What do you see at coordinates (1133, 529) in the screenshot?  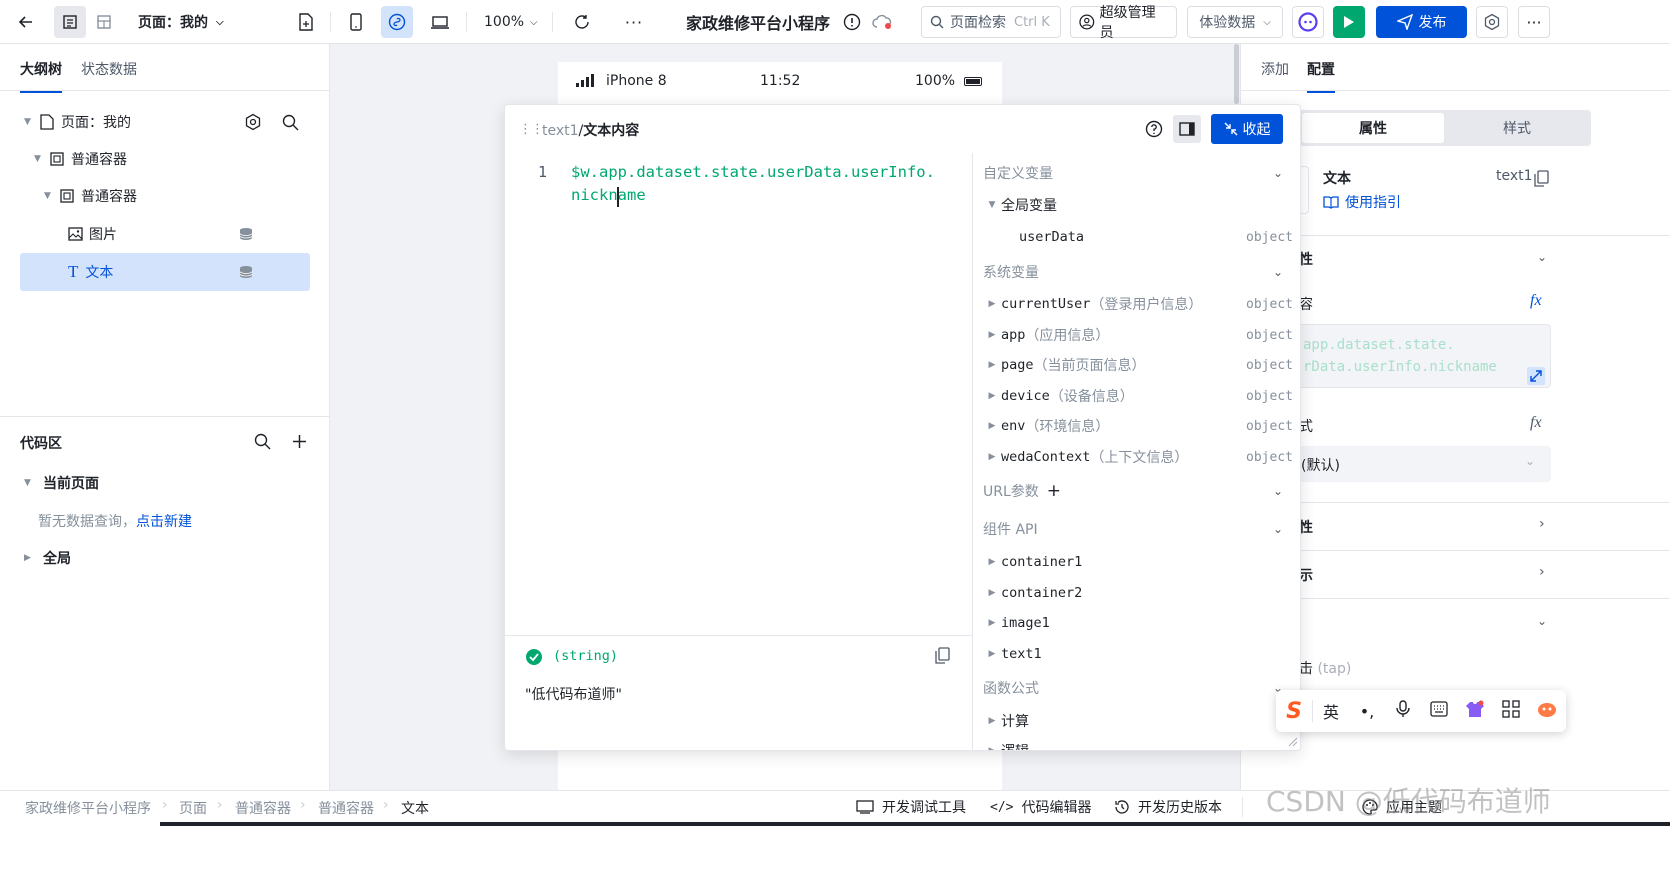 I see `section-component-api: 组件 API ⌄` at bounding box center [1133, 529].